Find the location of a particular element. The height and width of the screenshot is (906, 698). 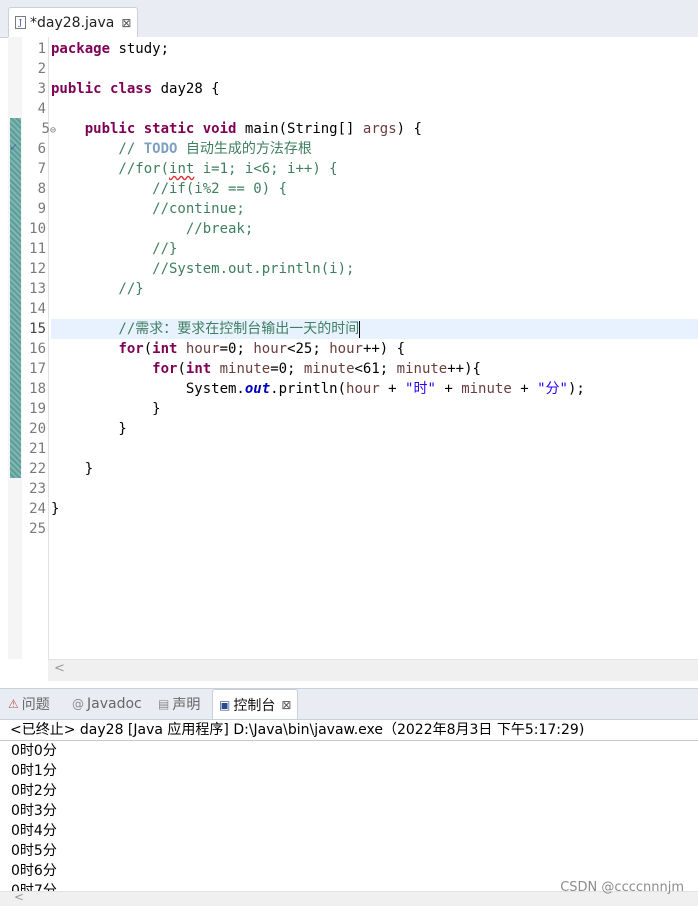

java-file-icon: J is located at coordinates (20, 22).